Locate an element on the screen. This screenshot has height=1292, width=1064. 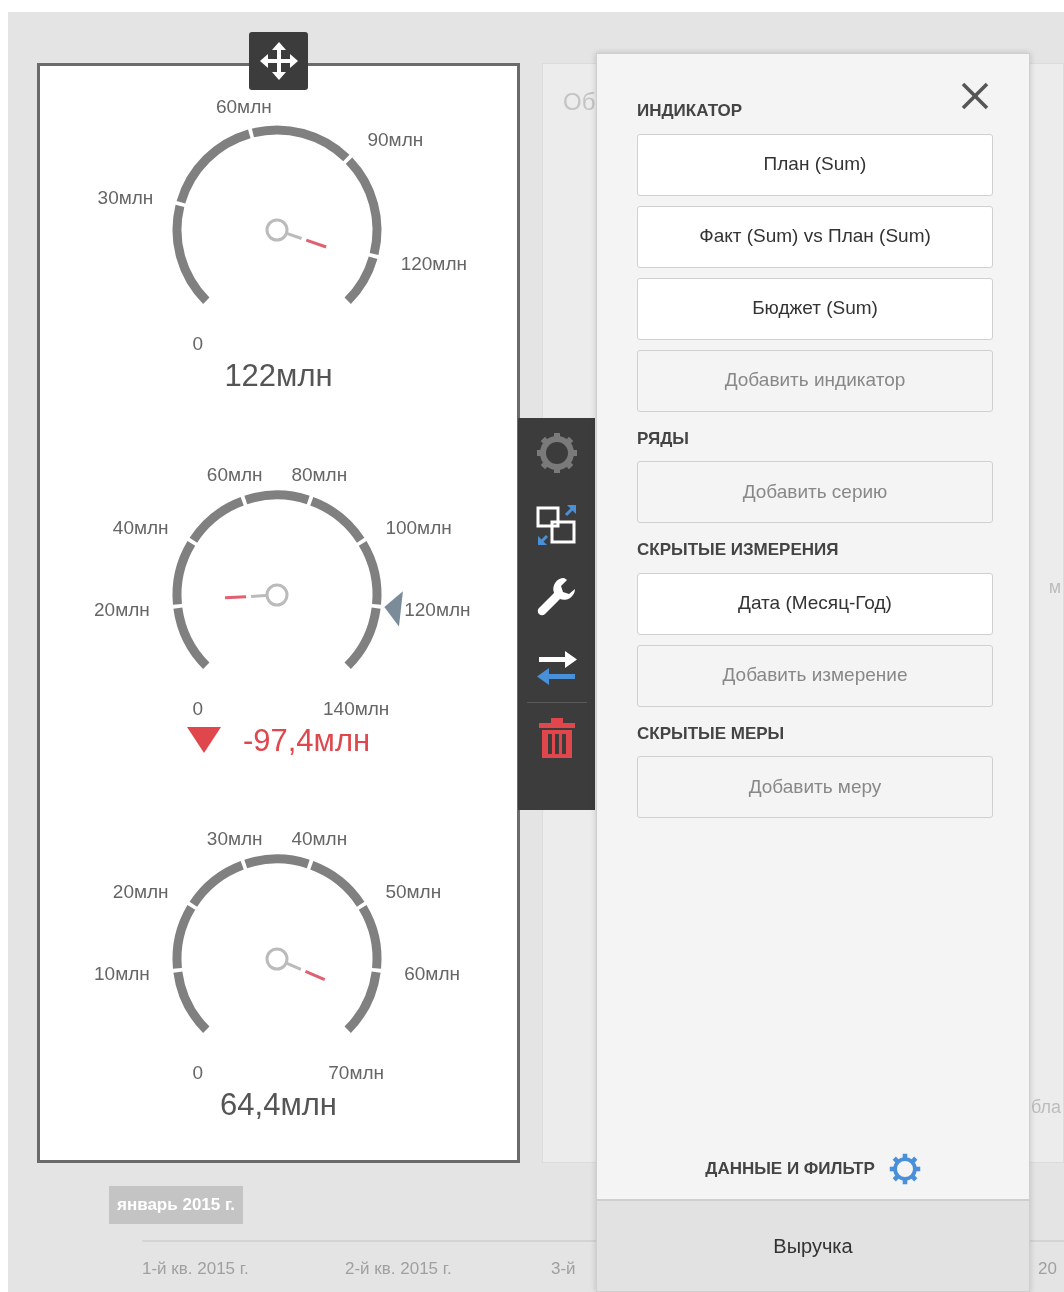
data-filter-link: ДАННЫЕ И ФИЛЬТР is located at coordinates (790, 1169).